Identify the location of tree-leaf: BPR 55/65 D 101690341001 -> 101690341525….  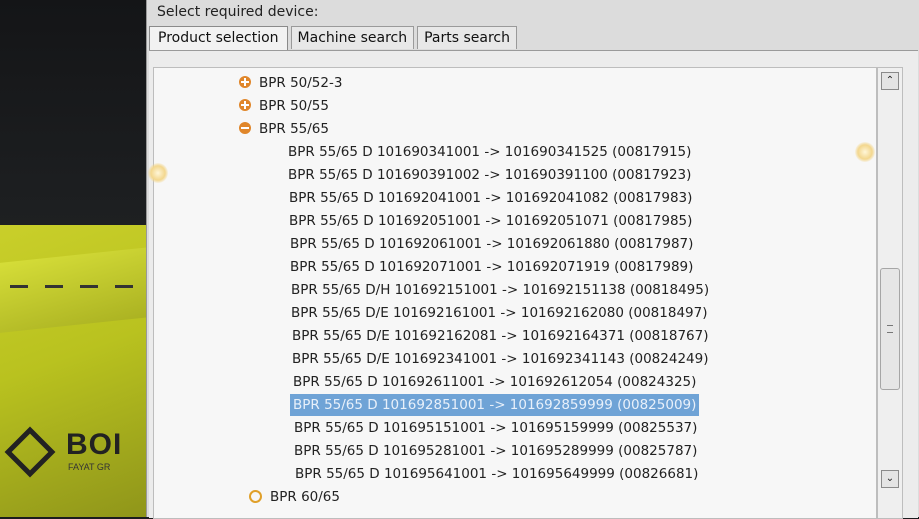
(489, 152).